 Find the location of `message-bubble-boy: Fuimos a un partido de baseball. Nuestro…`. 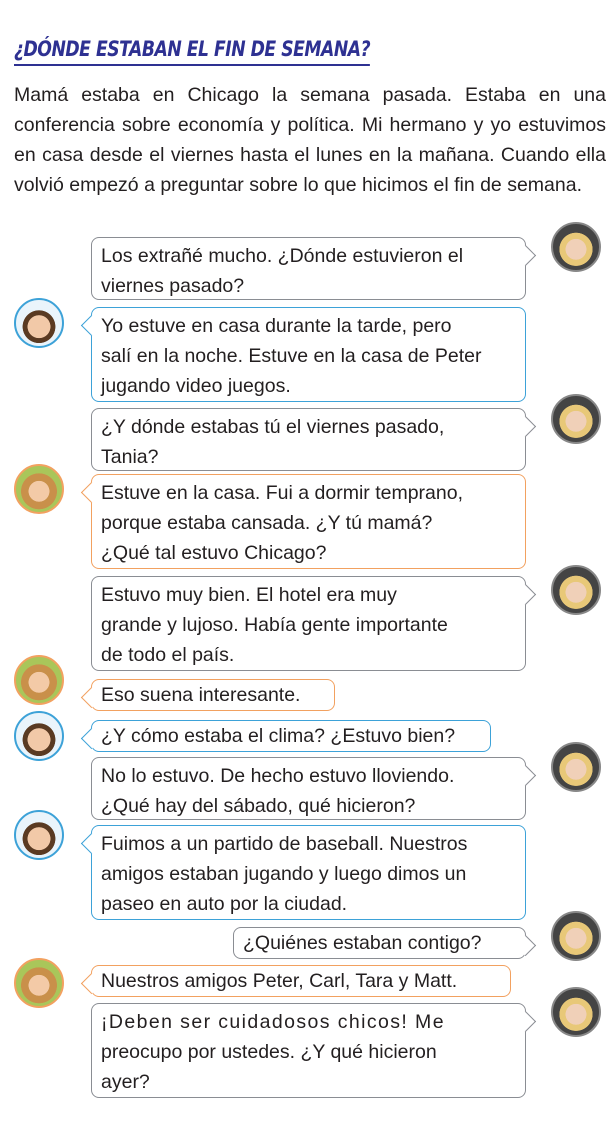

message-bubble-boy: Fuimos a un partido de baseball. Nuestro… is located at coordinates (308, 872).